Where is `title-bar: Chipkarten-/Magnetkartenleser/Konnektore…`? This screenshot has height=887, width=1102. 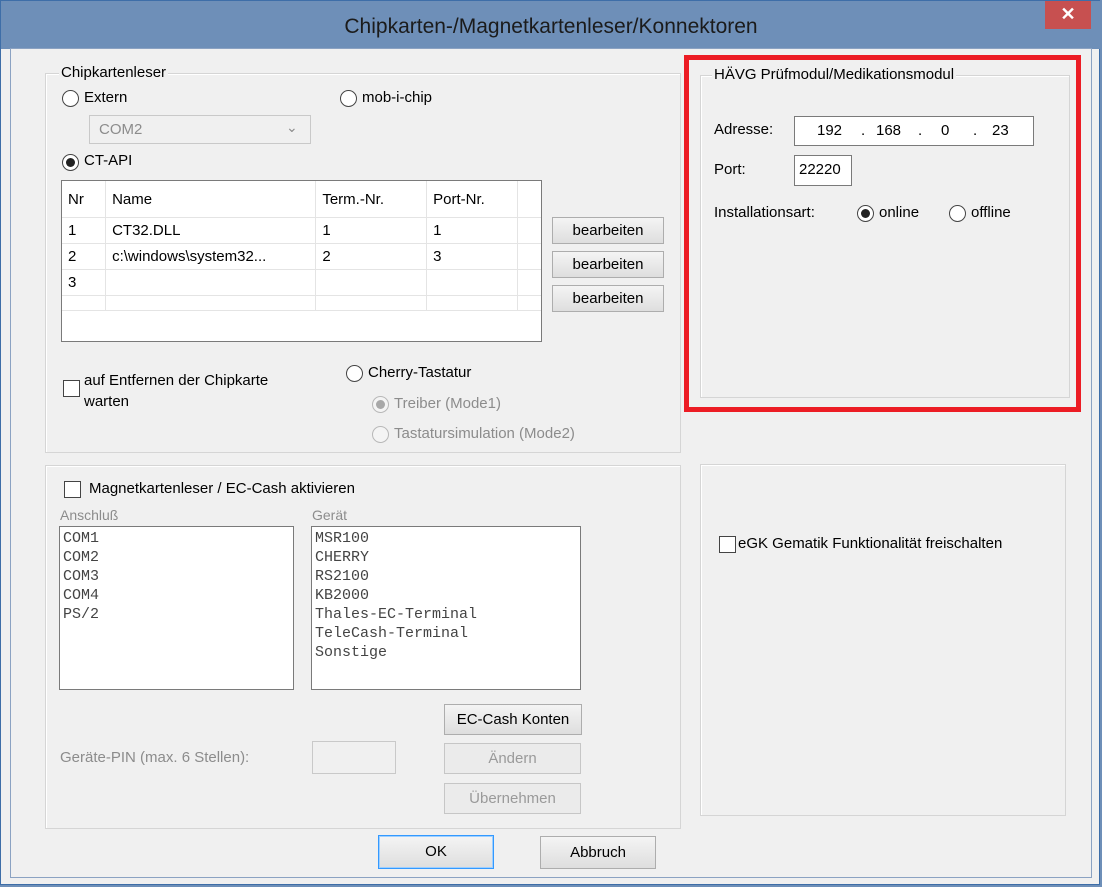
title-bar: Chipkarten-/Magnetkartenleser/Konnektore… is located at coordinates (551, 25).